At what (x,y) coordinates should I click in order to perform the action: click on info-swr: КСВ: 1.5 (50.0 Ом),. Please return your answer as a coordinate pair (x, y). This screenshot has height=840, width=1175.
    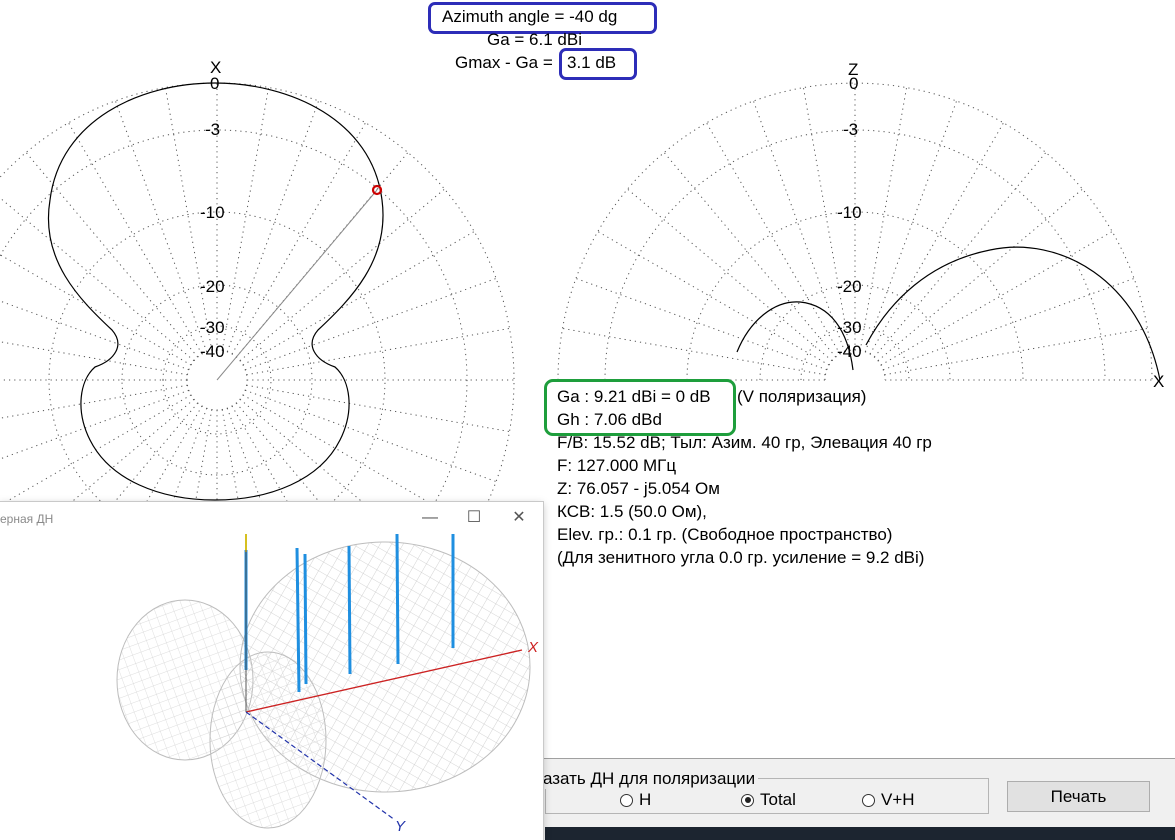
    Looking at the image, I should click on (632, 511).